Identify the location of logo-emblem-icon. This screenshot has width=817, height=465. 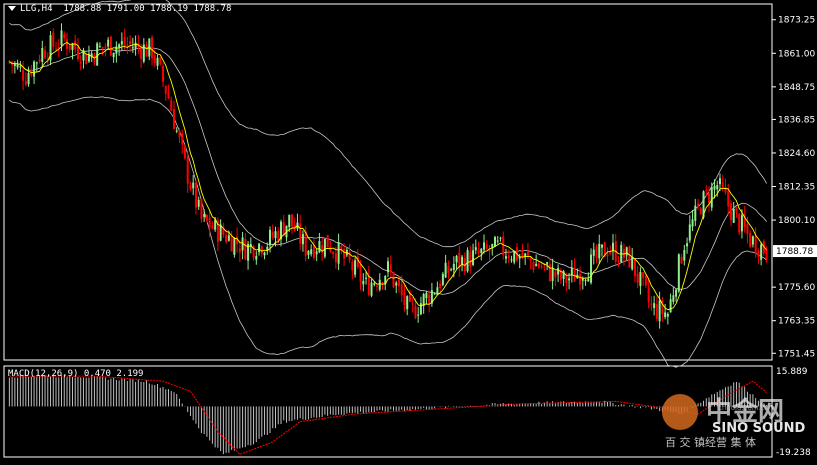
(680, 412).